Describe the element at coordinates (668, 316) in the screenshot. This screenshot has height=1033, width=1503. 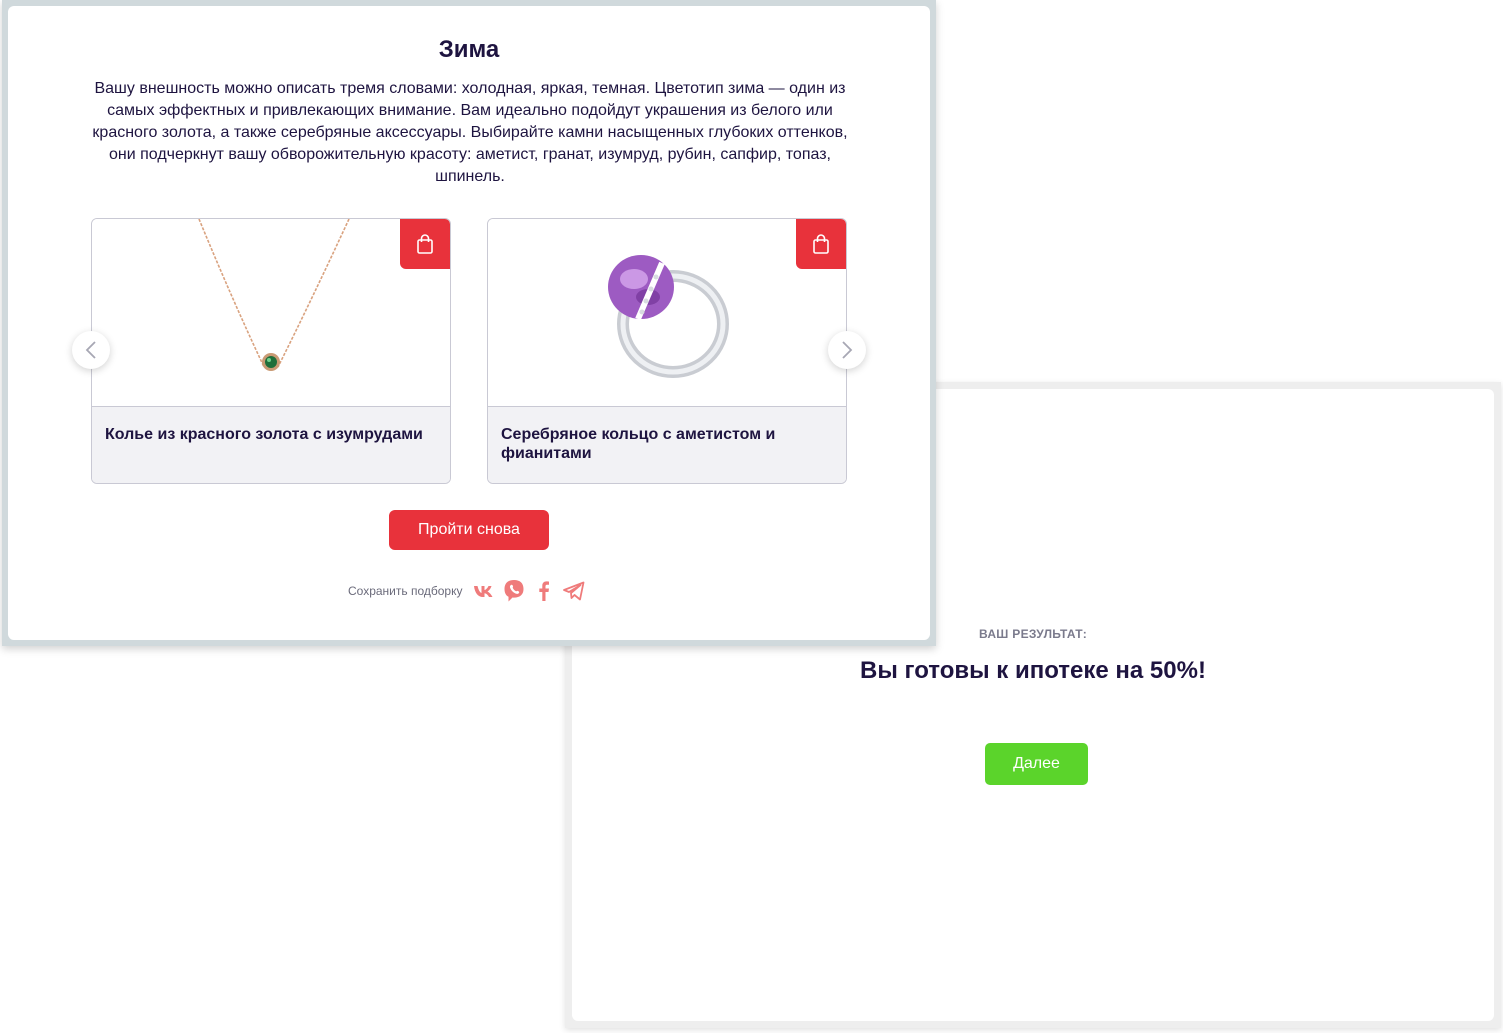
I see `ring-image` at that location.